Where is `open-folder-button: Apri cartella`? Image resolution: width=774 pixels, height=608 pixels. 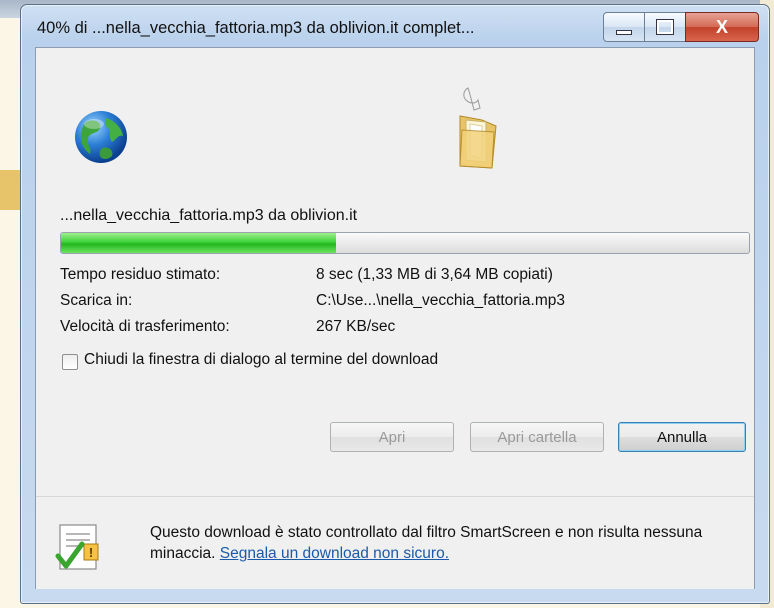
open-folder-button: Apri cartella is located at coordinates (537, 437).